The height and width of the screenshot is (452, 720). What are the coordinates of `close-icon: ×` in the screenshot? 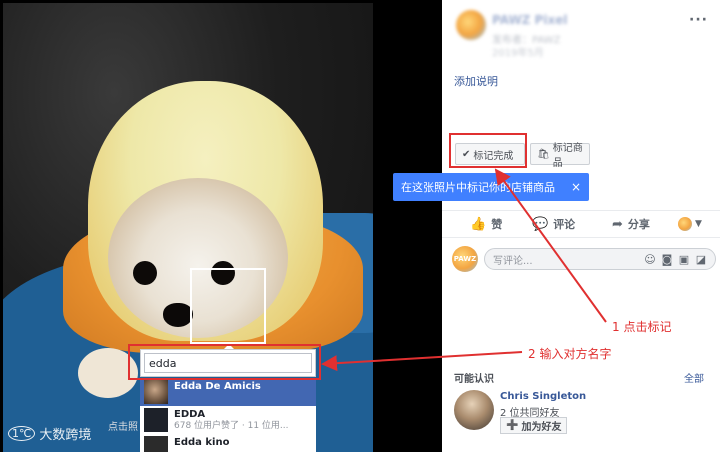 It's located at (576, 187).